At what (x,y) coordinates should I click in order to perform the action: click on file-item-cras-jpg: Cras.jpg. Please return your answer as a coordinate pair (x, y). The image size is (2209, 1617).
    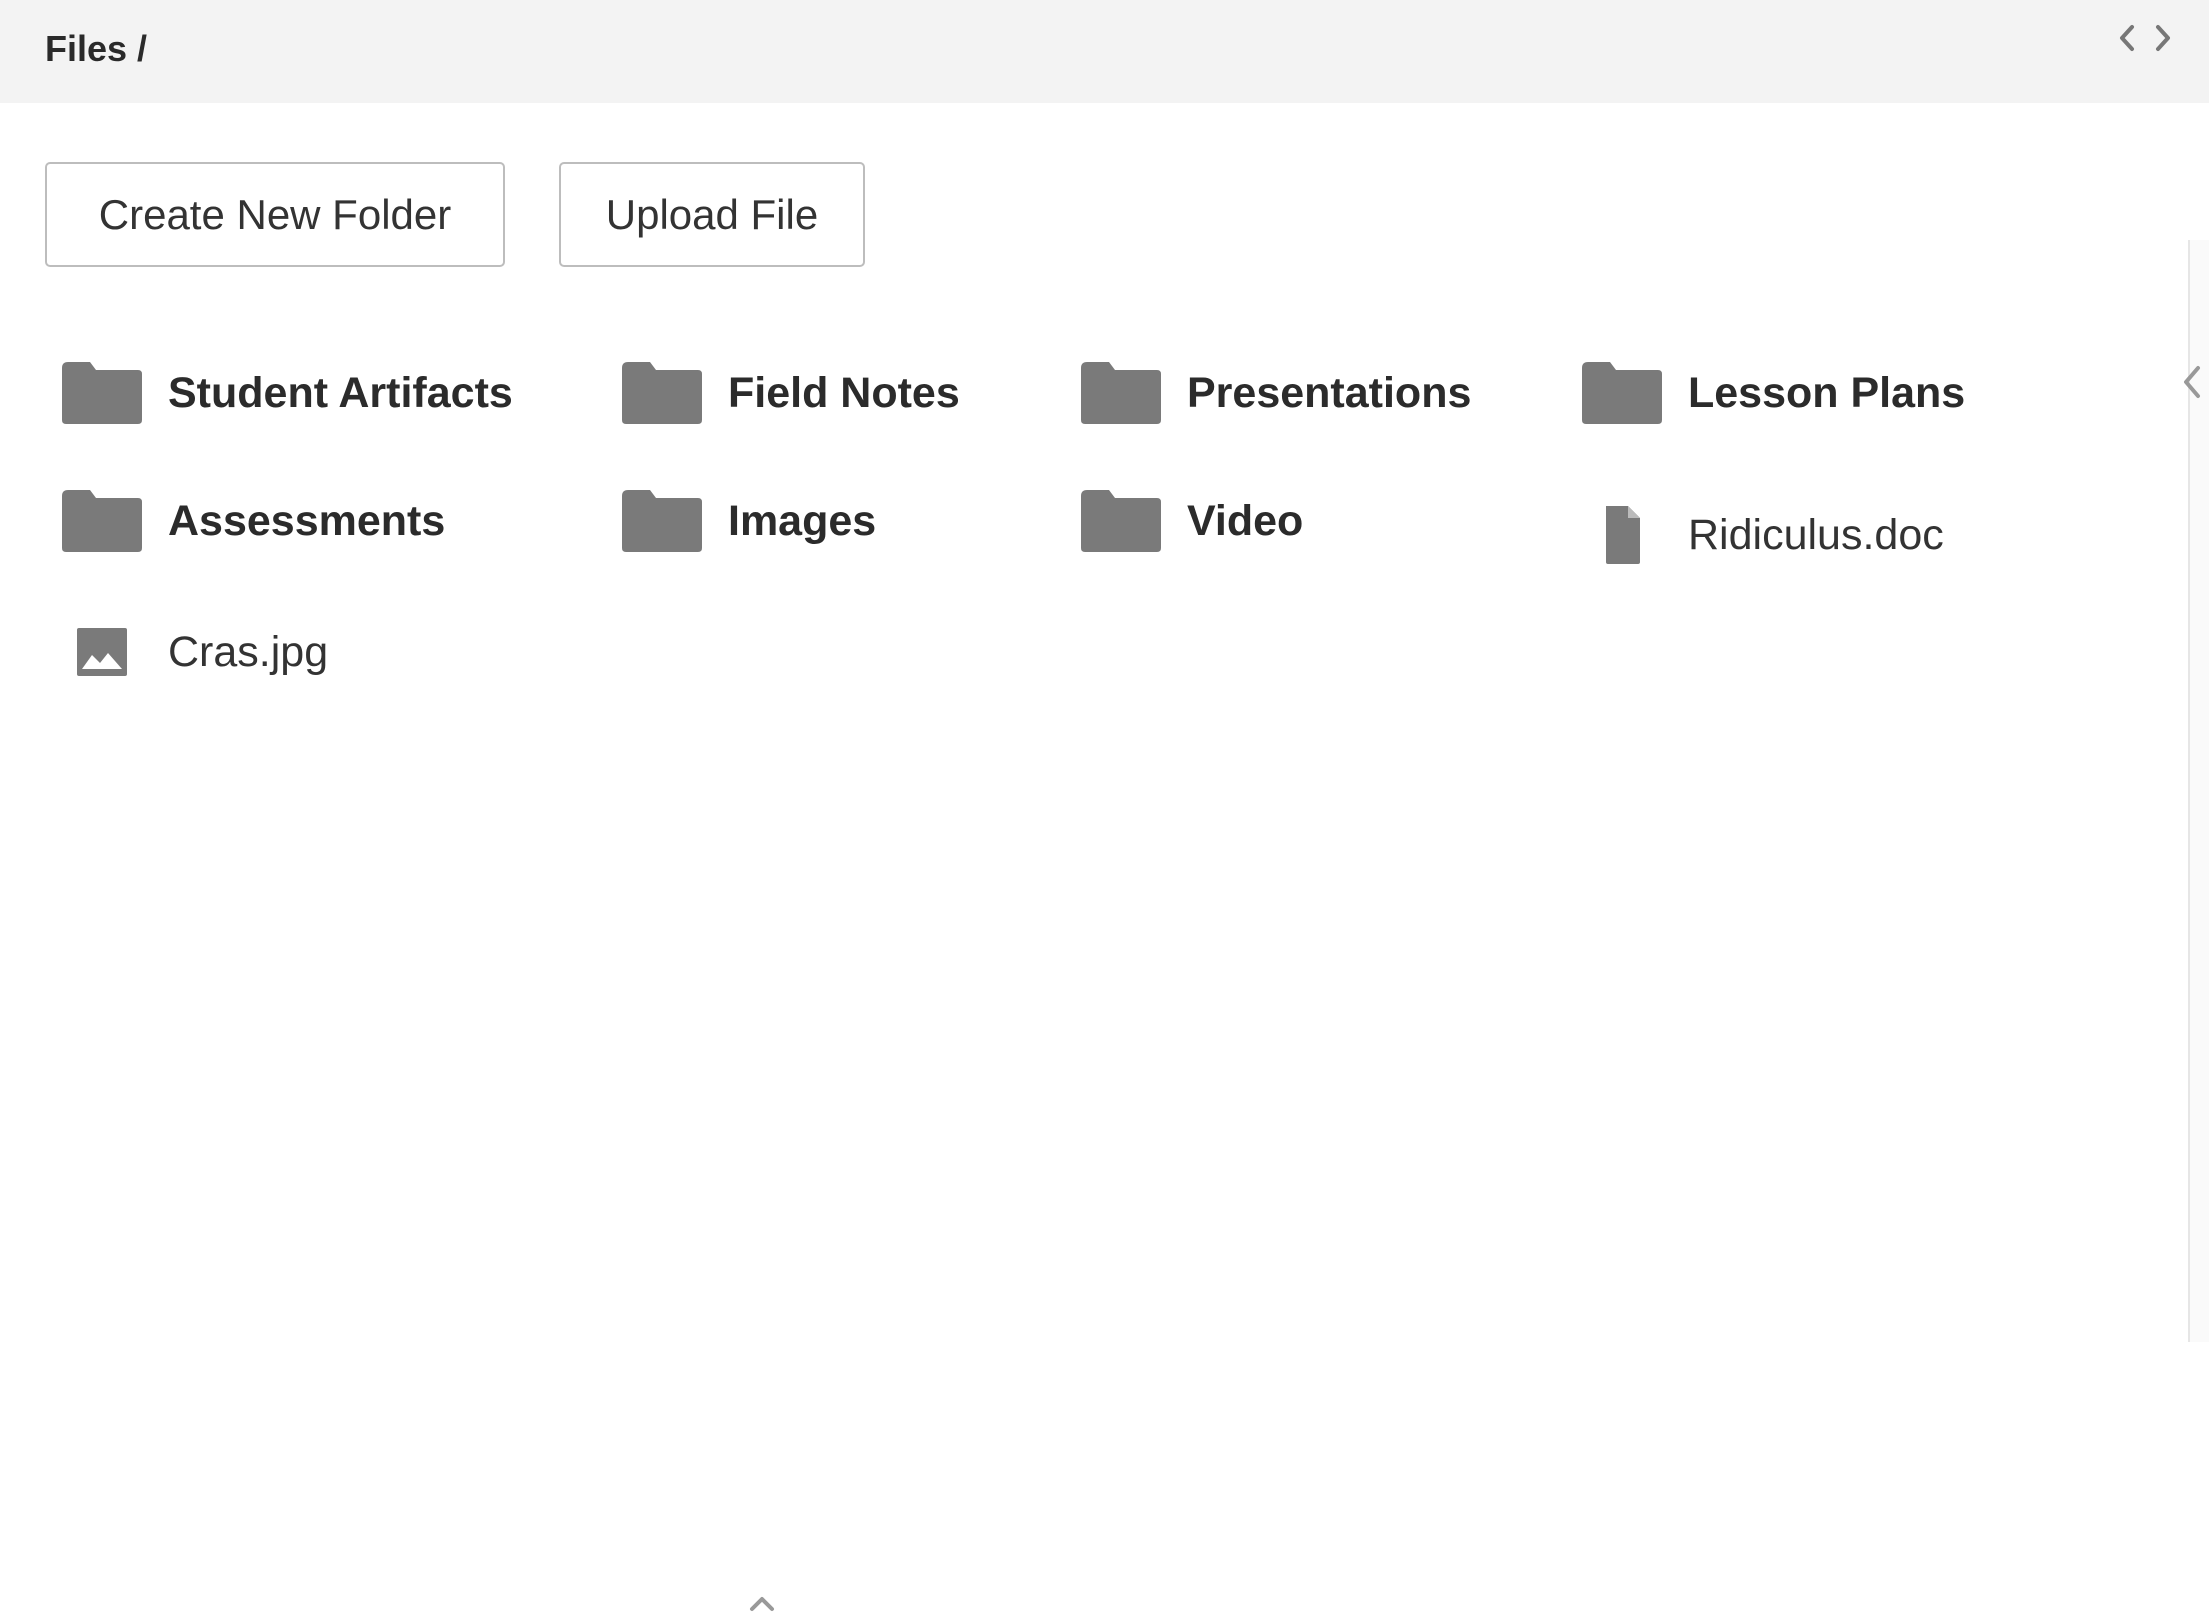
    Looking at the image, I should click on (194, 652).